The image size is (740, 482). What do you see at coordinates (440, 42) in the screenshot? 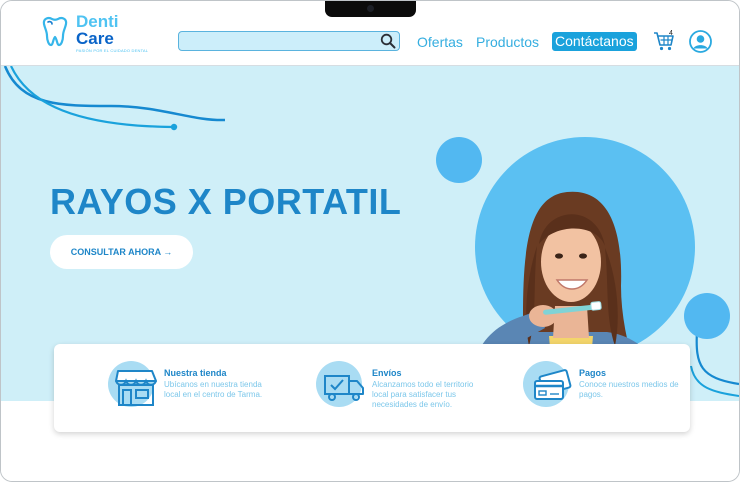
I see `nav-link-ofertas: Ofertas` at bounding box center [440, 42].